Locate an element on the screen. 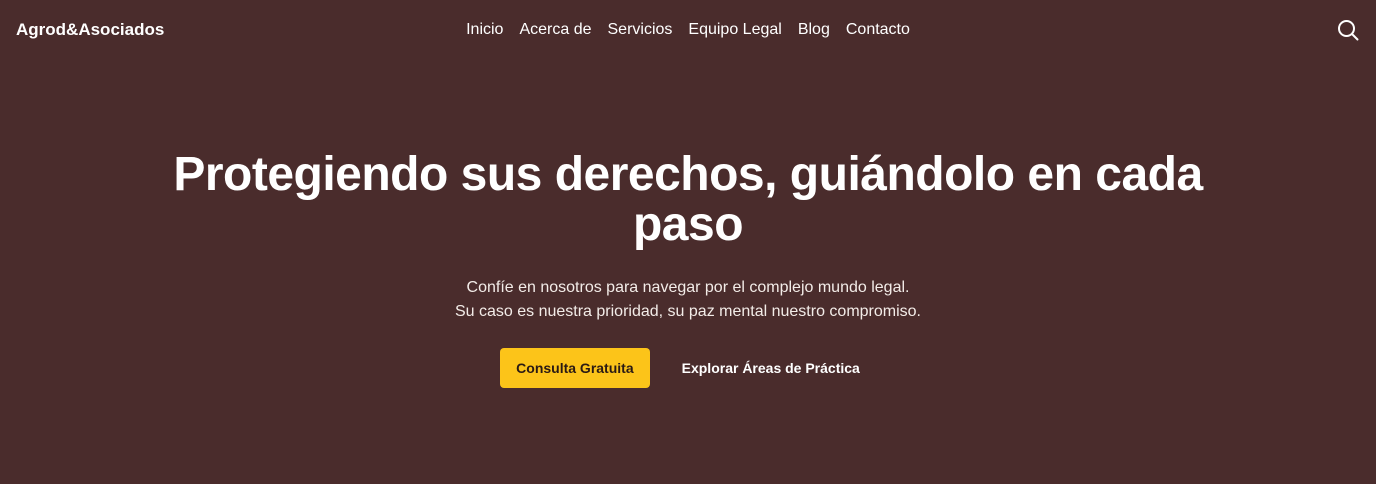 The height and width of the screenshot is (484, 1376). nav-item-blog: Blog is located at coordinates (814, 30).